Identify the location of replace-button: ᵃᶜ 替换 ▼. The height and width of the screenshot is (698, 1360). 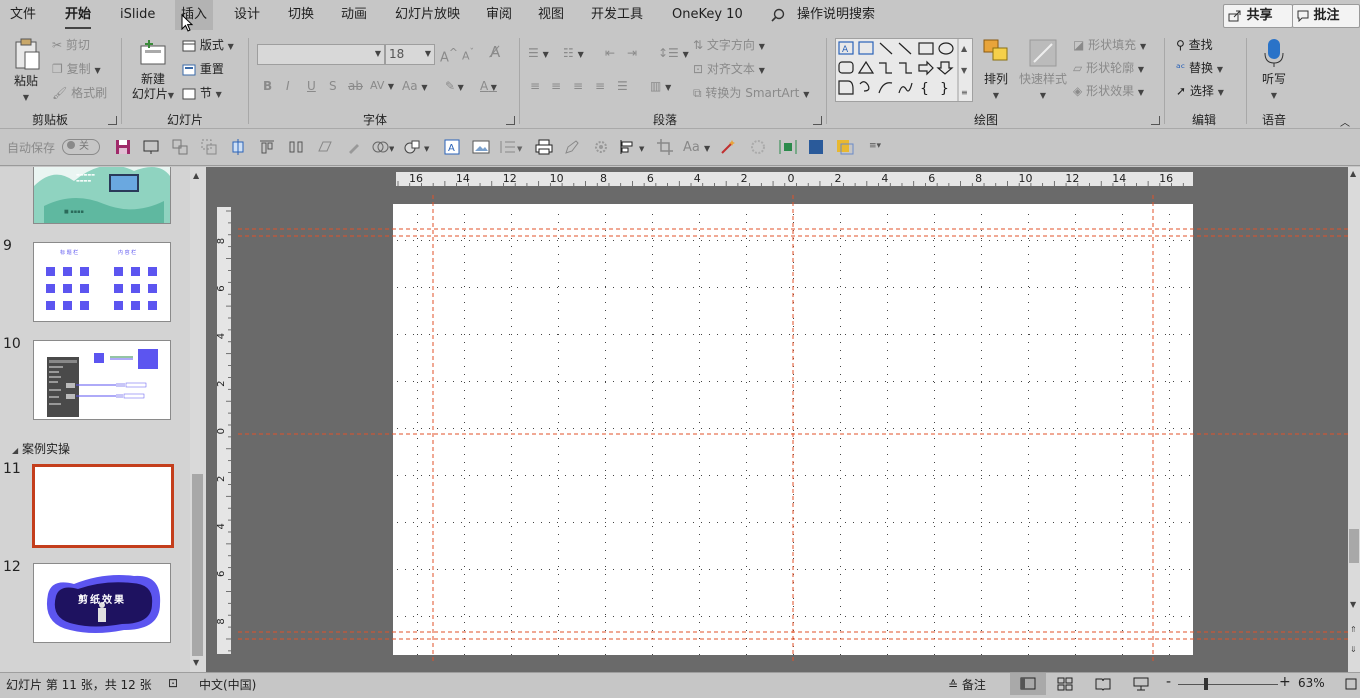
(1199, 69).